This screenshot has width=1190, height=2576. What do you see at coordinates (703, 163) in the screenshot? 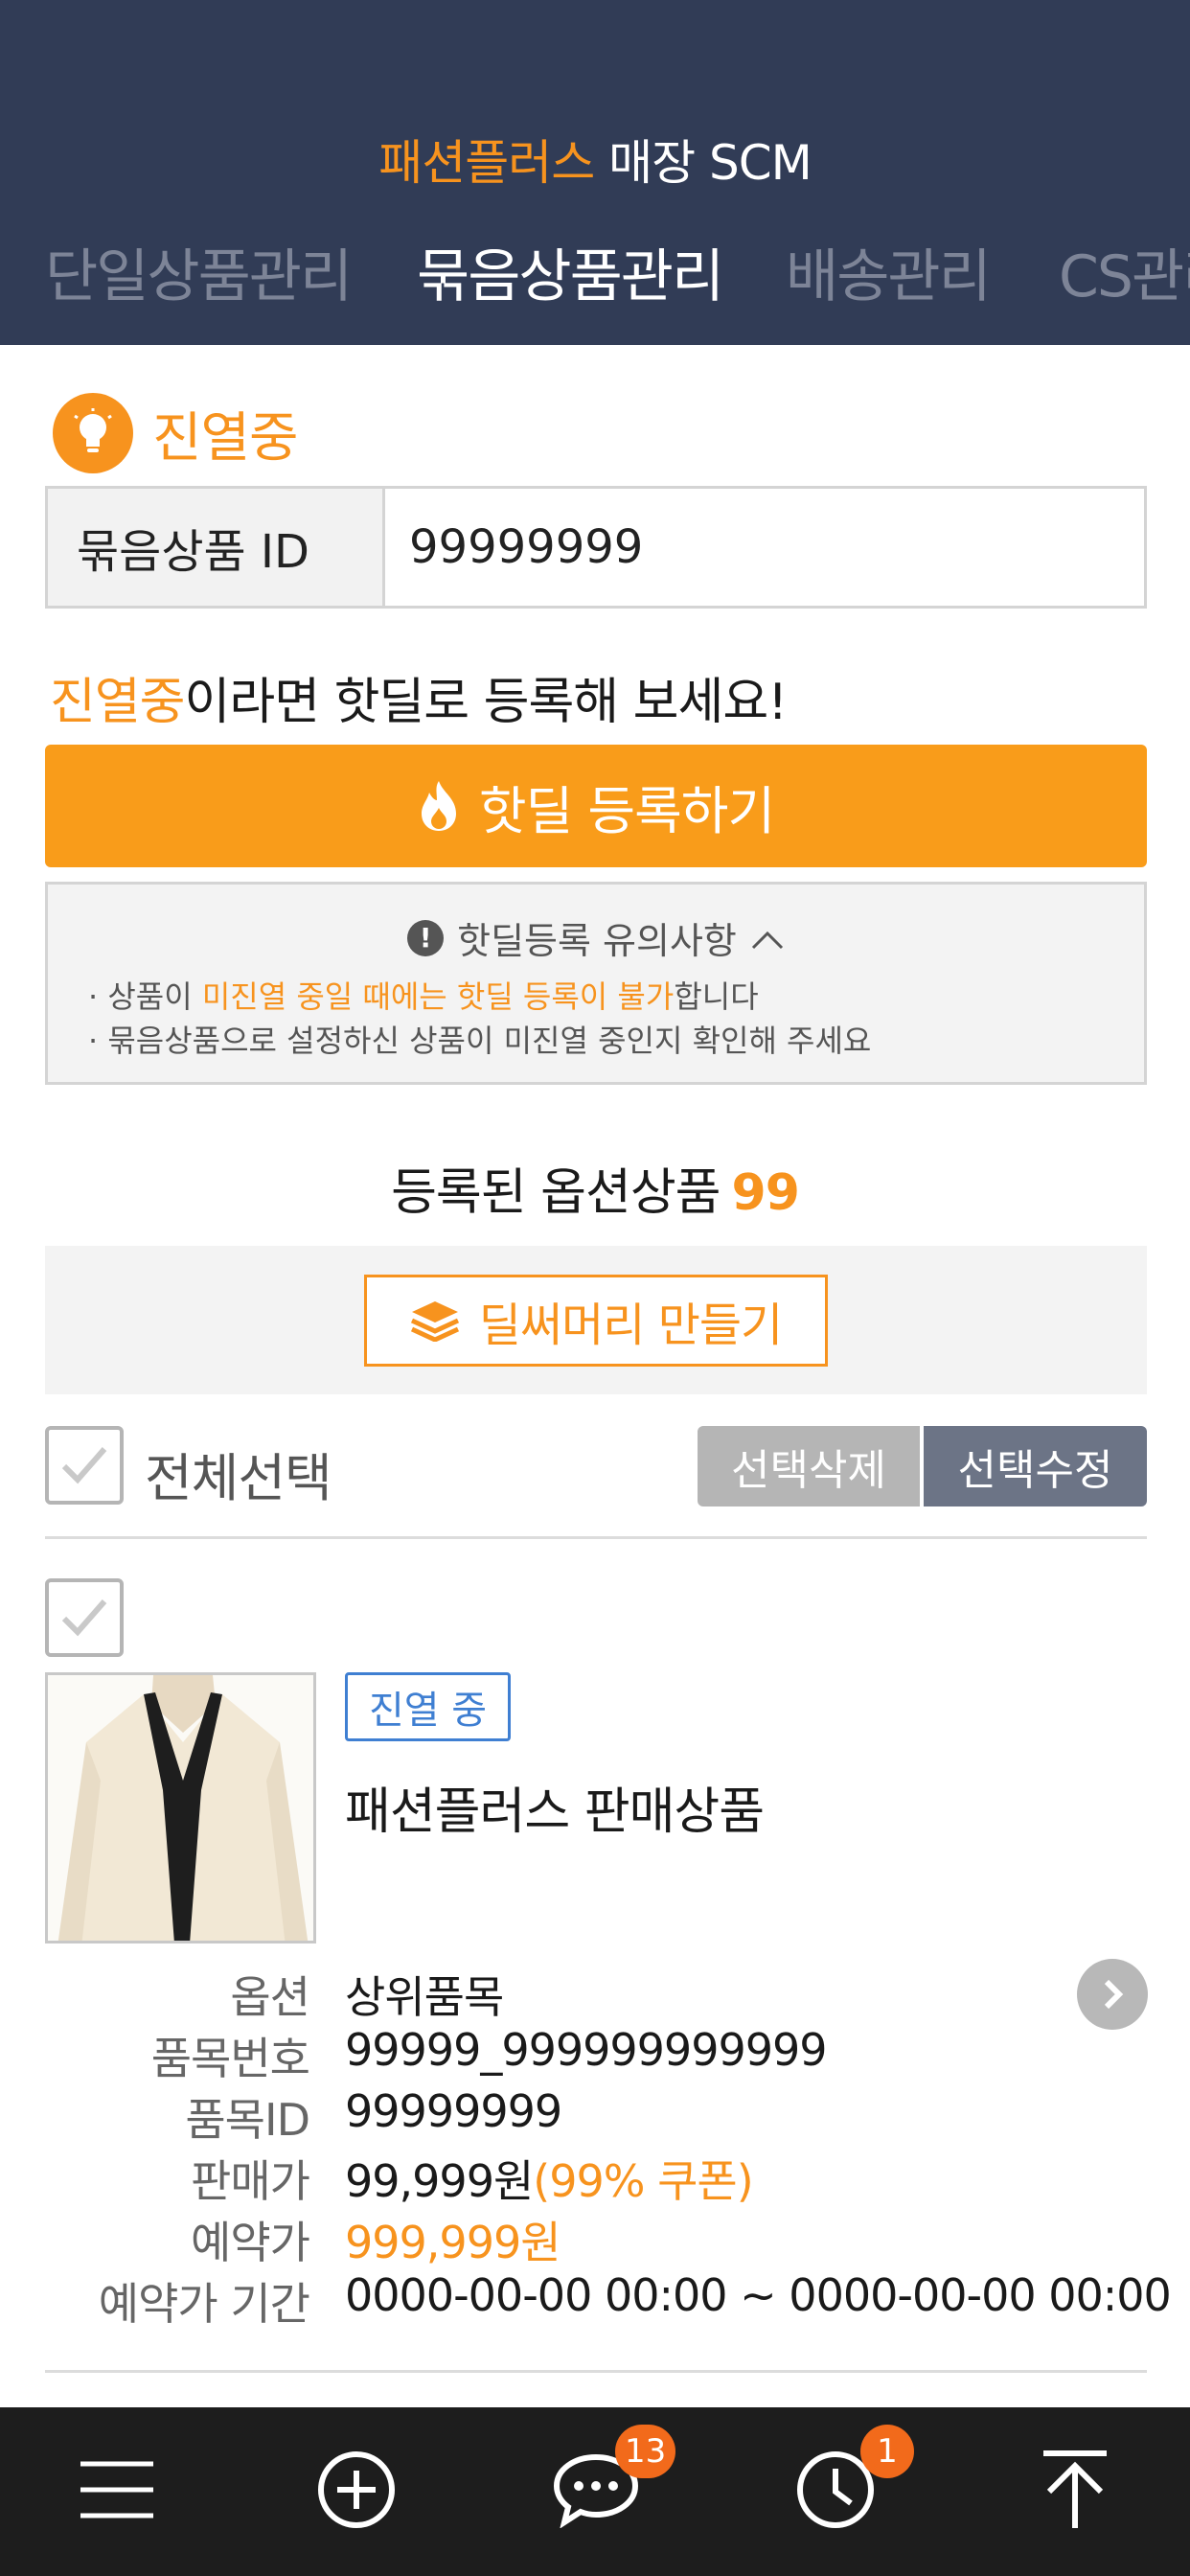
I see `app-title-rest: 매장 SCM` at bounding box center [703, 163].